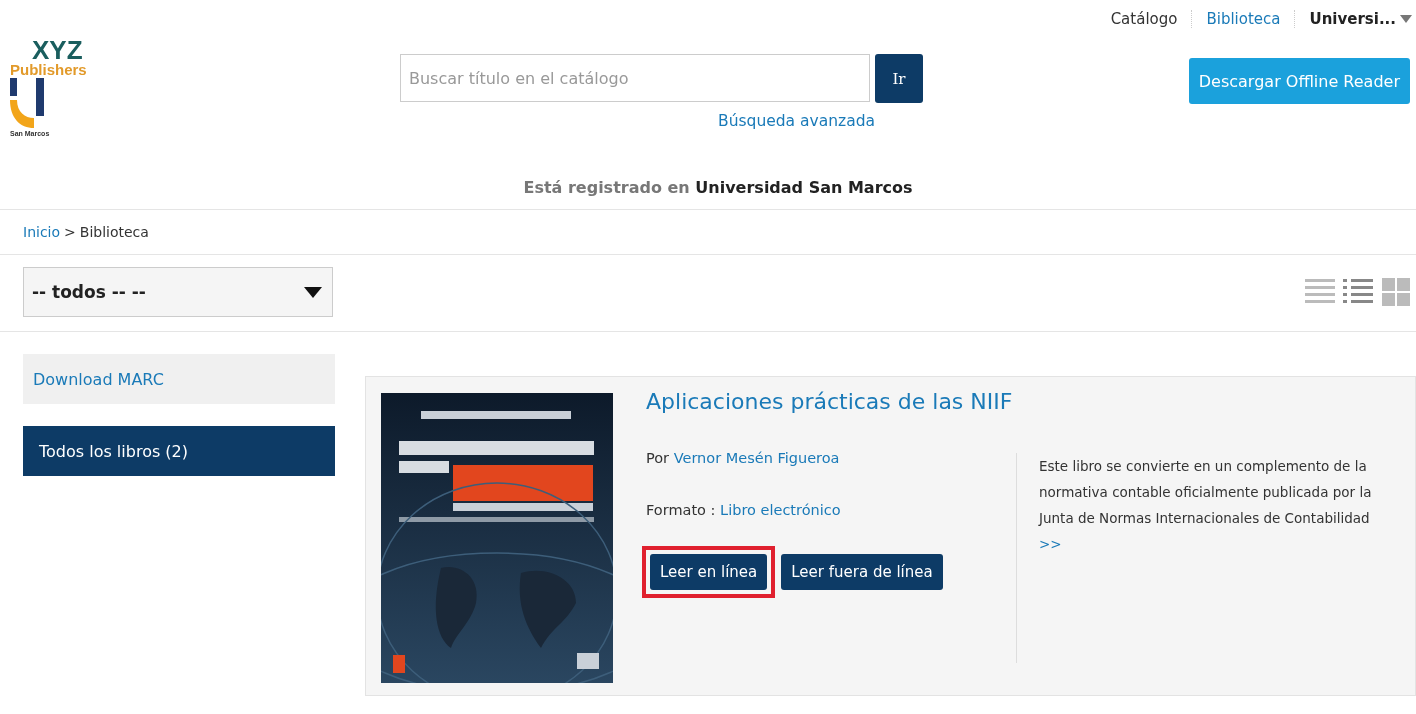 This screenshot has height=714, width=1416. I want to click on sidebar-item: Todos los libros (2), so click(179, 451).